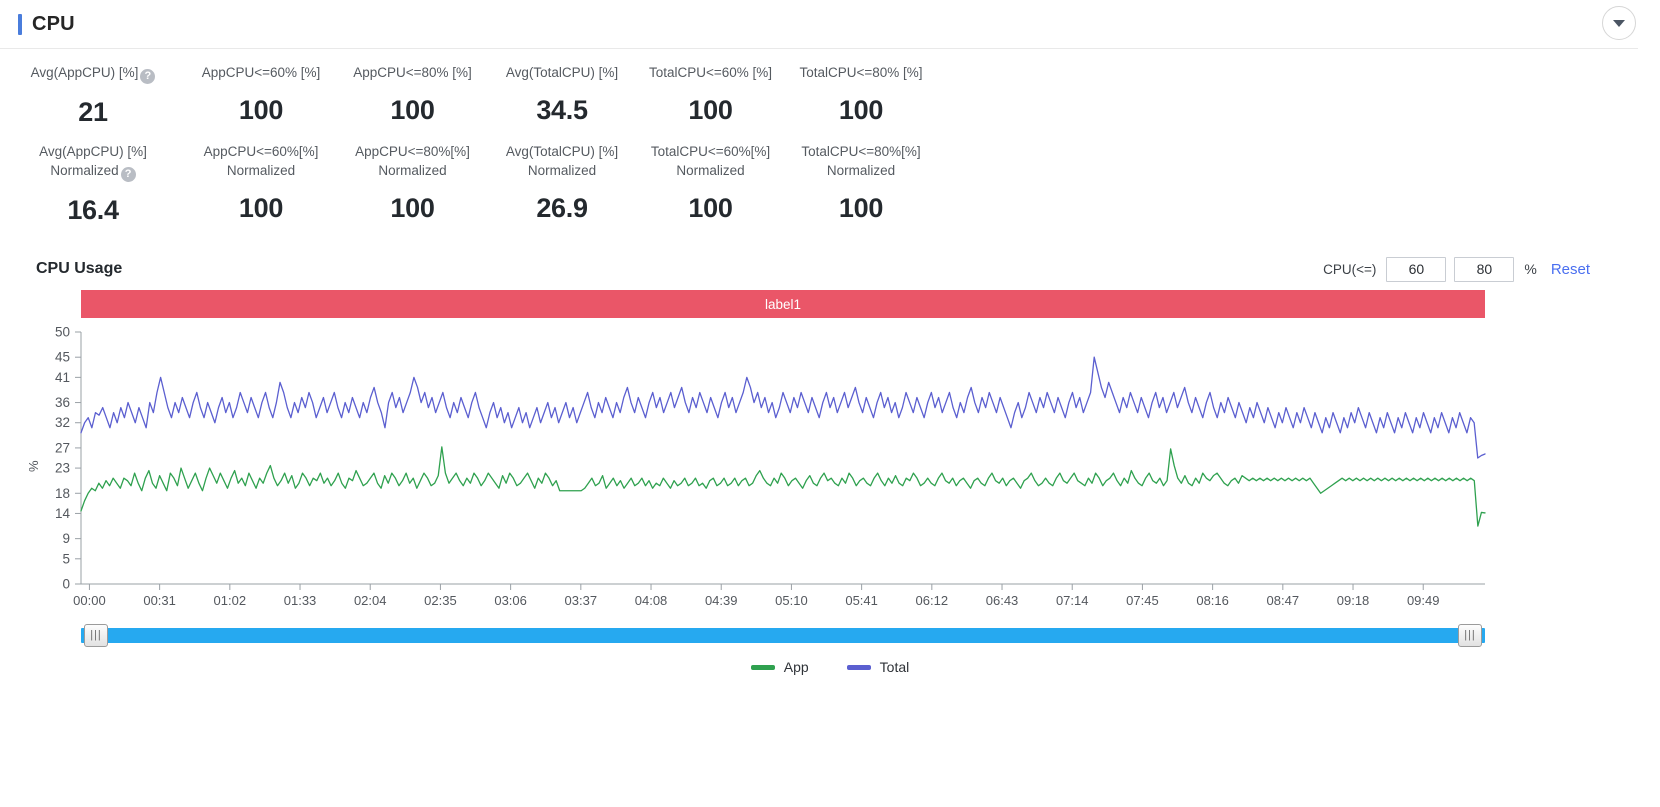 The width and height of the screenshot is (1660, 807). What do you see at coordinates (861, 72) in the screenshot?
I see `metric-label: TotalCPU<=80% [%]` at bounding box center [861, 72].